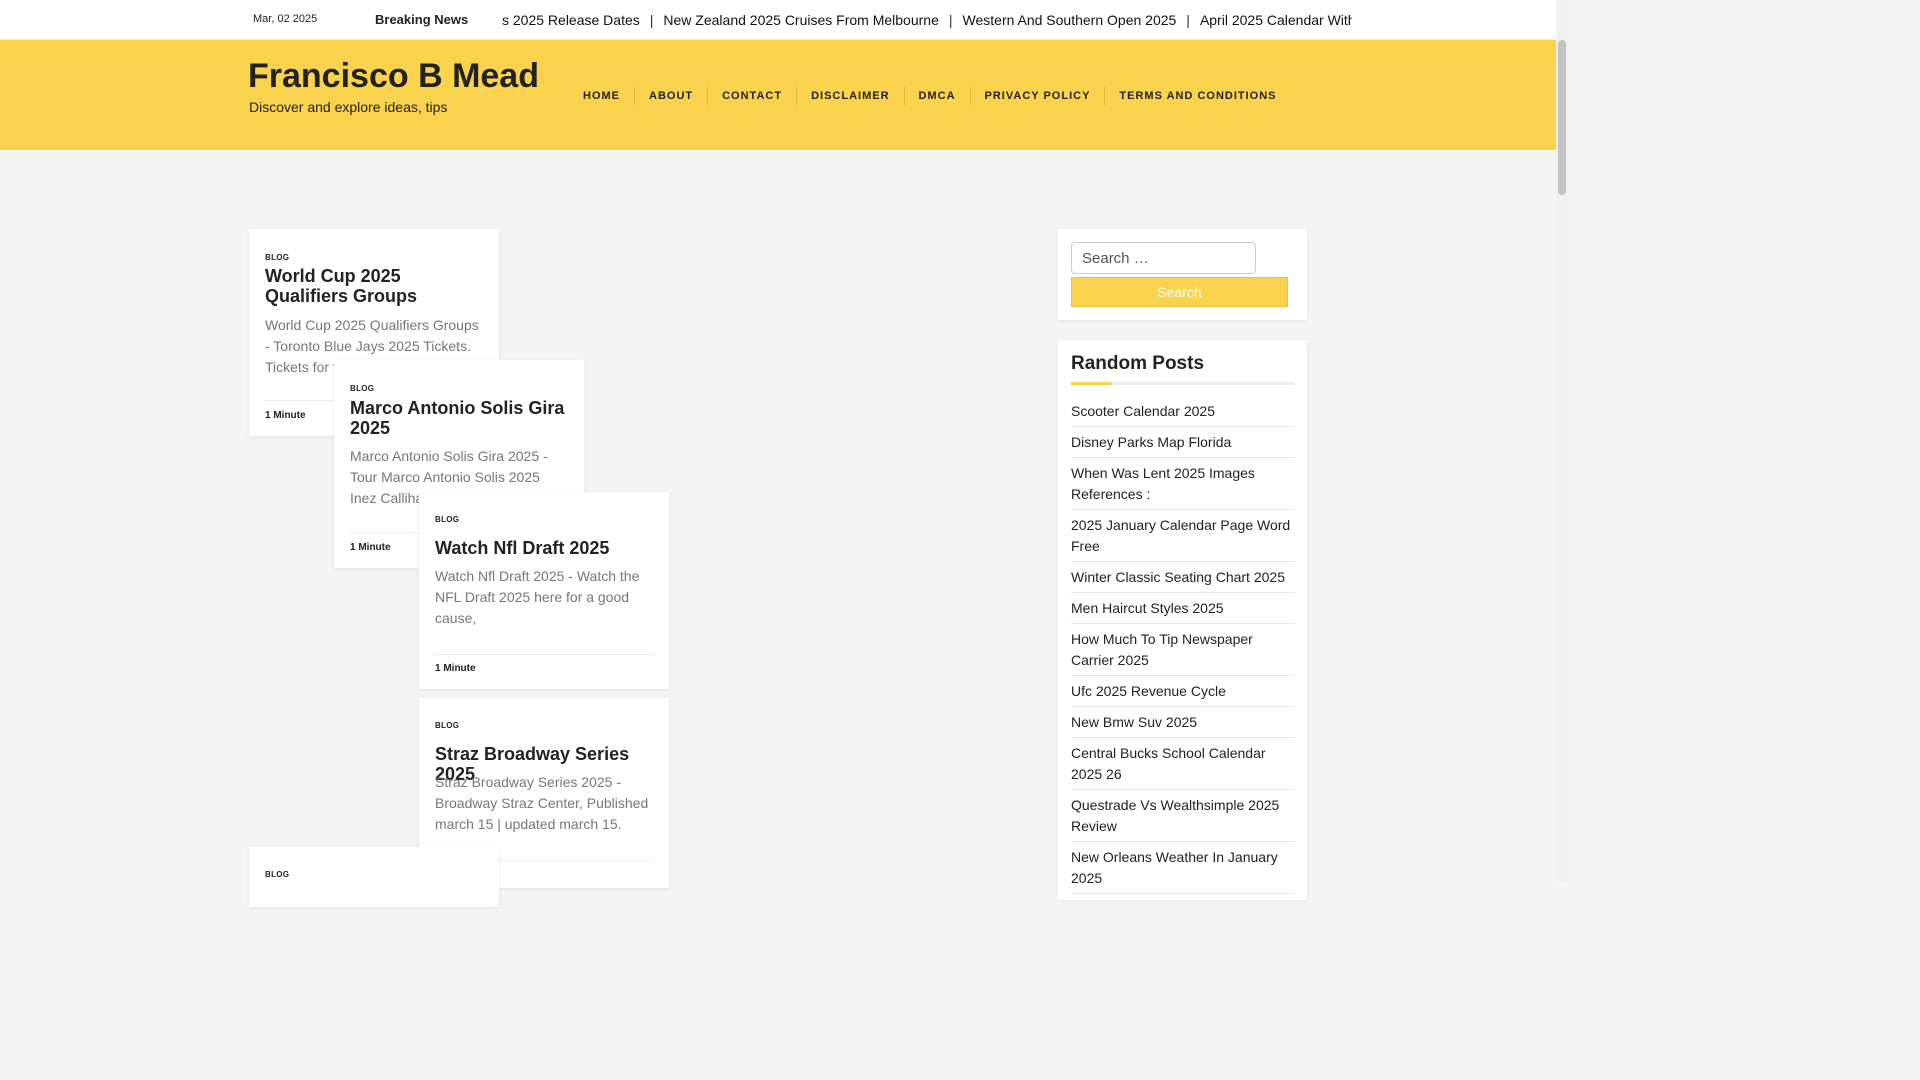 This screenshot has height=1080, width=1920. I want to click on nav-disclaimer: DISCLAIMER, so click(851, 96).